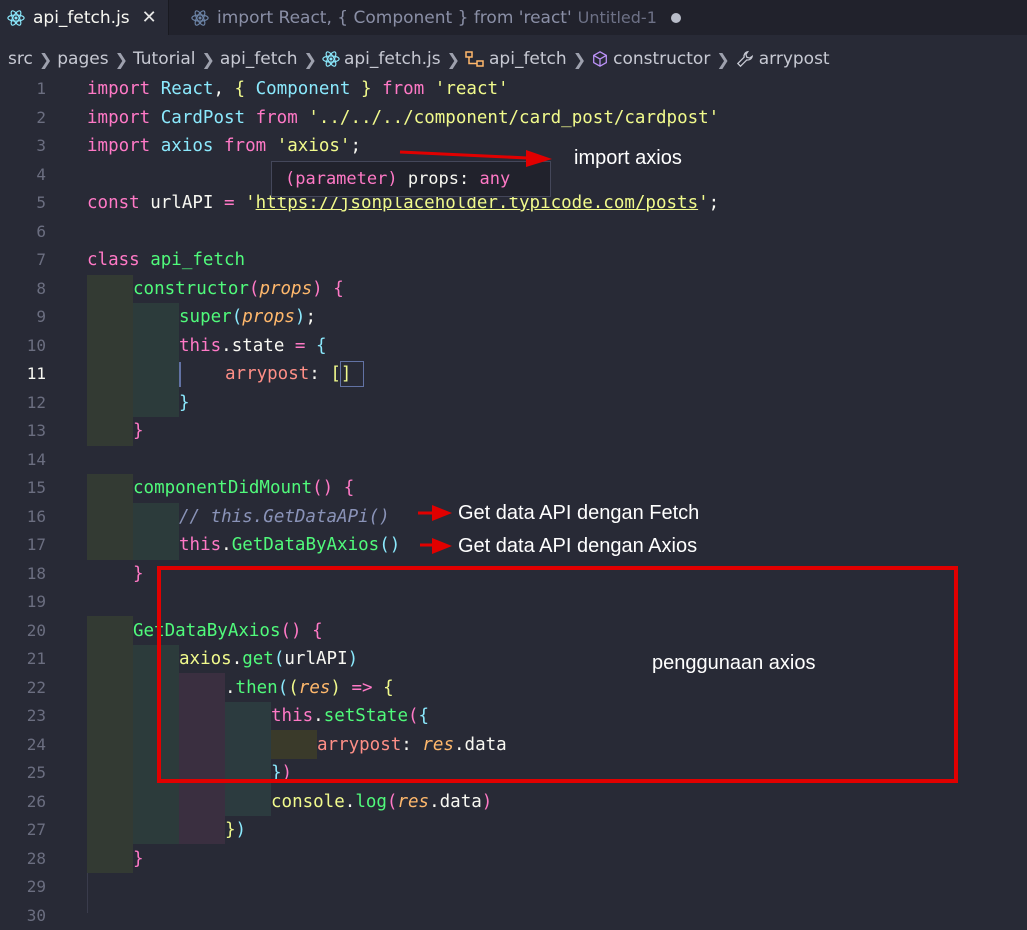 The image size is (1027, 930). I want to click on annotation-usage: penggunaan axios, so click(733, 663).